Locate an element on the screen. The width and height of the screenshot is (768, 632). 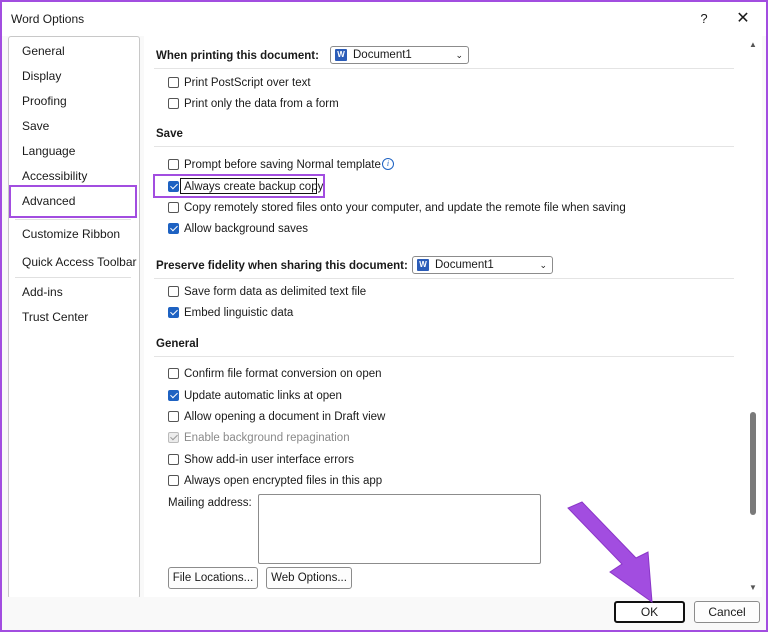
option-label: Prompt before saving Normal template is located at coordinates (282, 165).